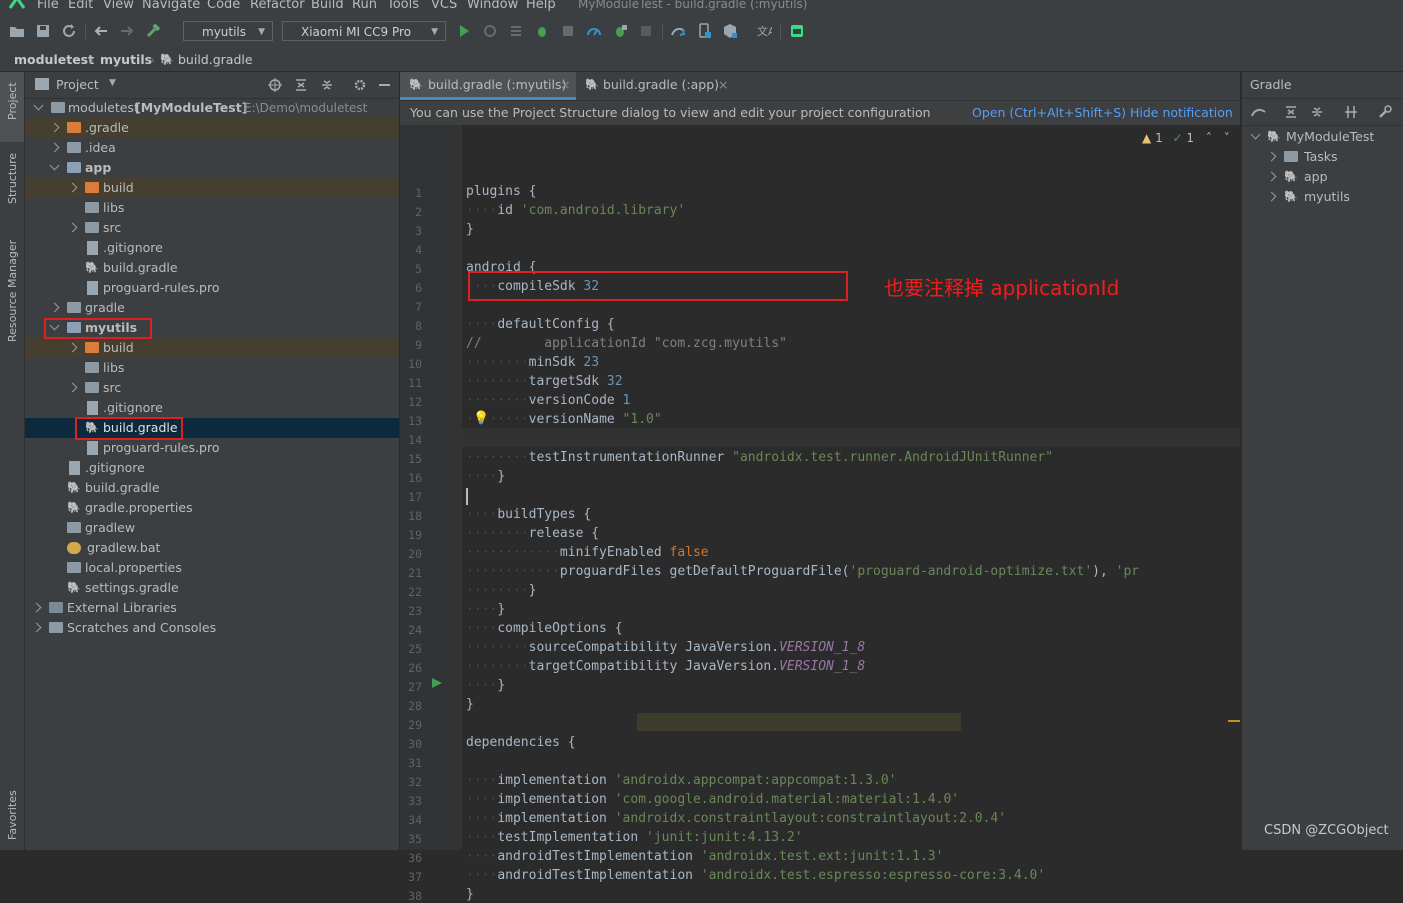 This screenshot has width=1403, height=903. I want to click on tree-item-gradlew-bat: gradlew.bat, so click(212, 548).